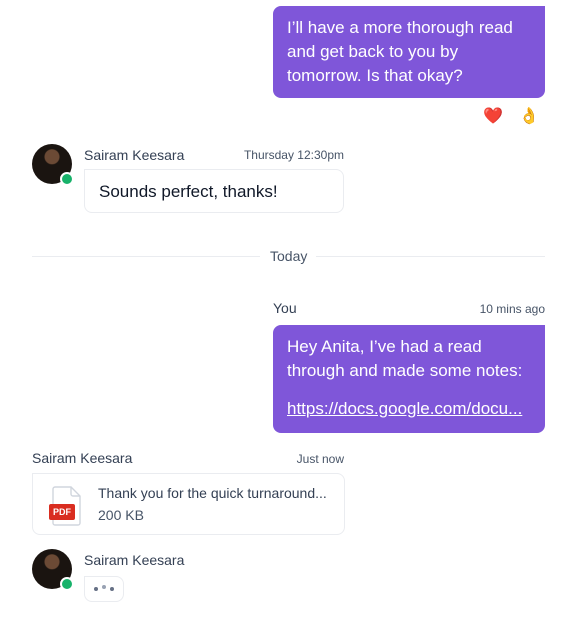 The height and width of the screenshot is (628, 577). I want to click on incoming-message-bubble: Sounds perfect, thanks!, so click(214, 191).